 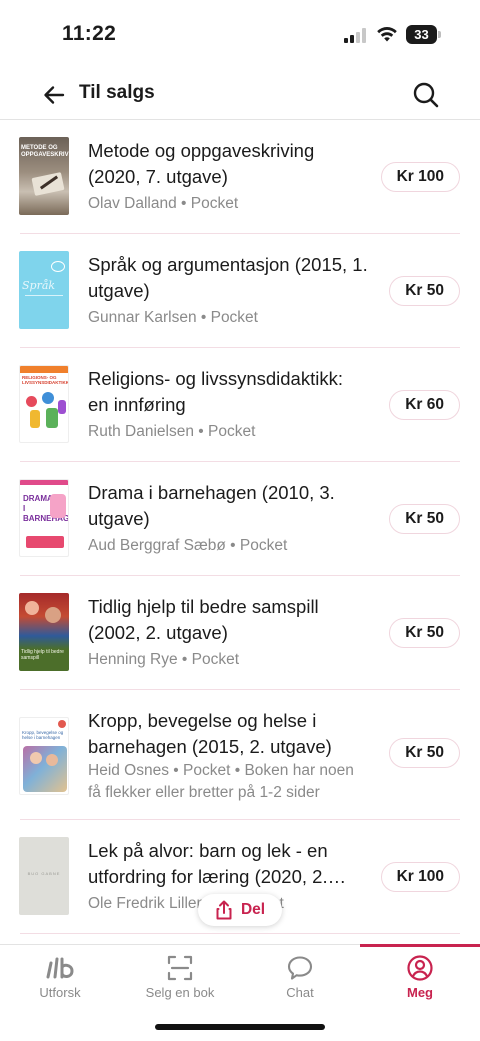 What do you see at coordinates (163, 203) in the screenshot?
I see `book-meta: Olav Dalland • Pocket` at bounding box center [163, 203].